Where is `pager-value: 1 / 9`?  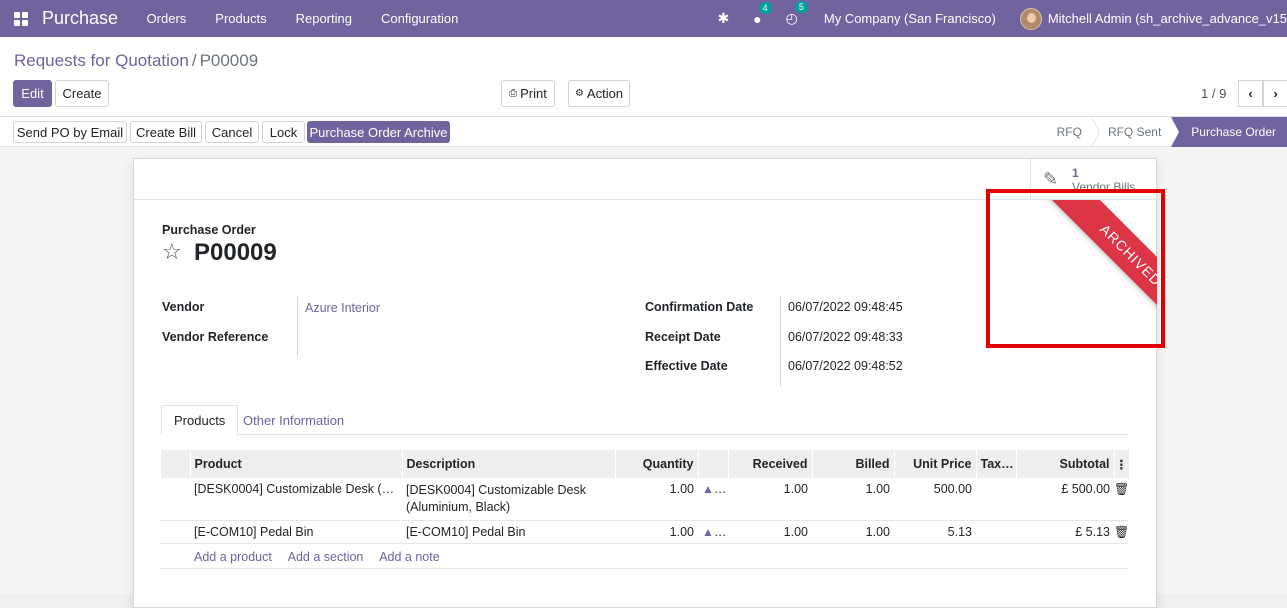 pager-value: 1 / 9 is located at coordinates (1213, 93).